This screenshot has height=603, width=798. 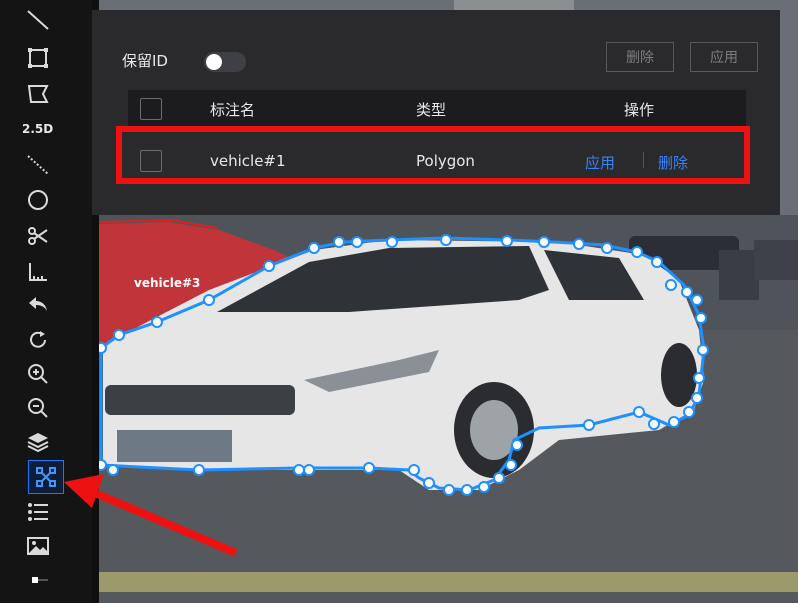 What do you see at coordinates (151, 515) in the screenshot?
I see `pointer-arrow` at bounding box center [151, 515].